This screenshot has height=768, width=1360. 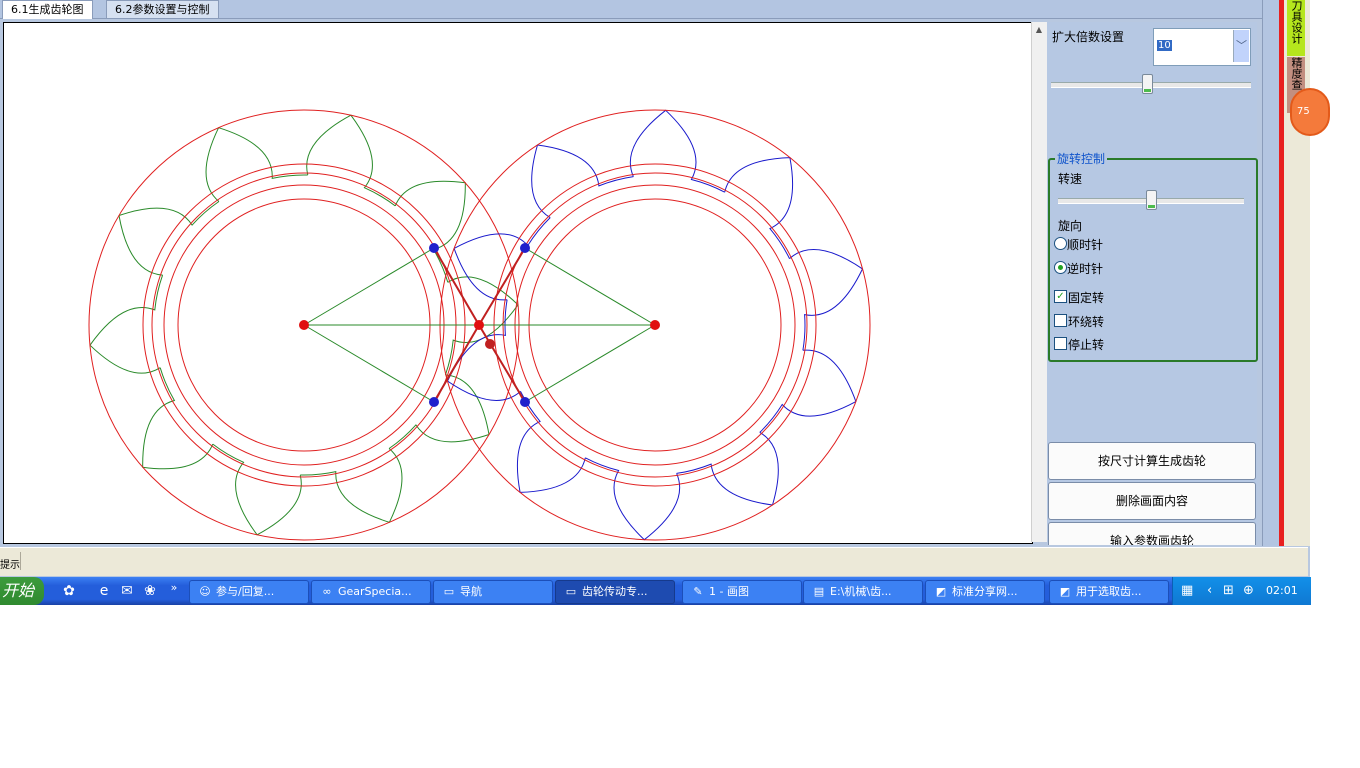 What do you see at coordinates (729, 591) in the screenshot?
I see `task-label: 1 - 画图` at bounding box center [729, 591].